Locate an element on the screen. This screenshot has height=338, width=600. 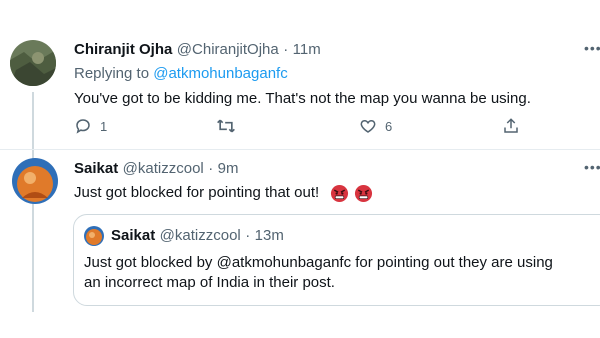
like-button: 6 is located at coordinates (375, 126).